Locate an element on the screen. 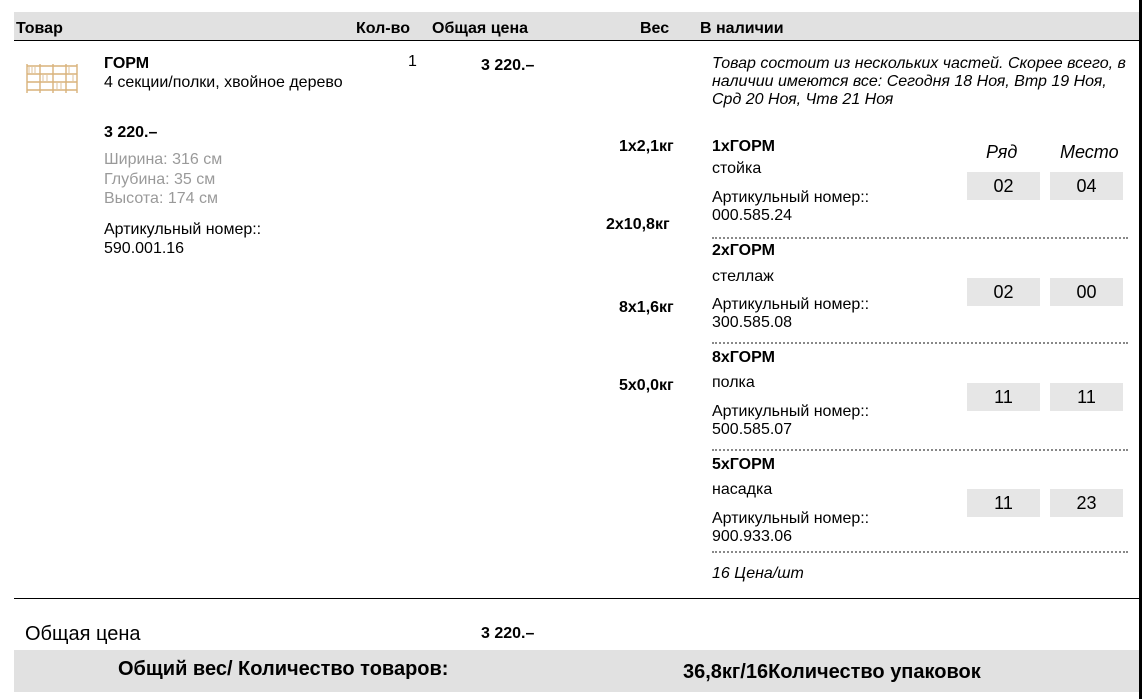 Image resolution: width=1142 pixels, height=699 pixels. part-title: 1xГОРМ is located at coordinates (743, 146).